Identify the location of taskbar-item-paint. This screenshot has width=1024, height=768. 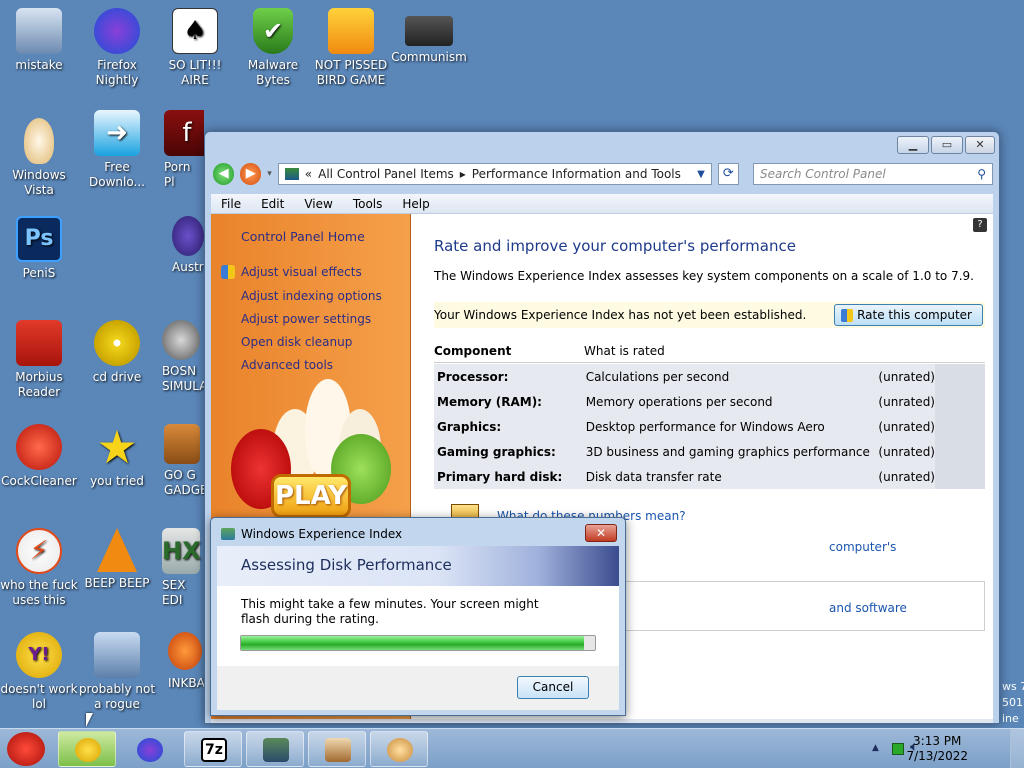
(399, 749).